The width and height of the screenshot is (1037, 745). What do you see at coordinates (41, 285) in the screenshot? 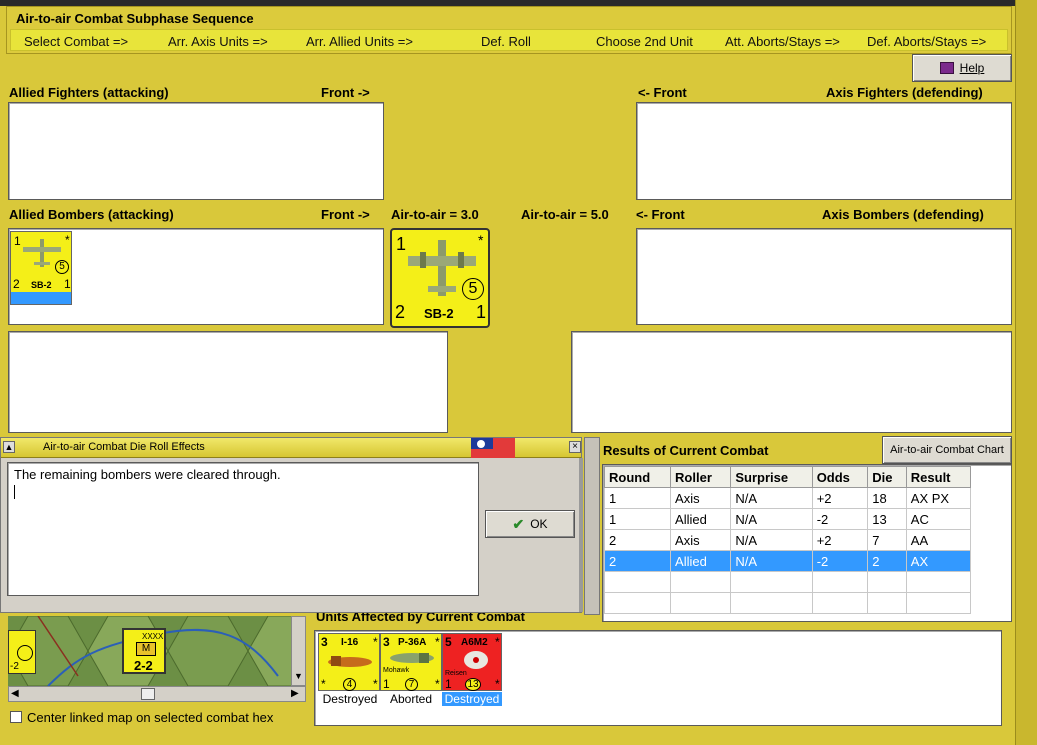
I see `unit-name: SB-2` at bounding box center [41, 285].